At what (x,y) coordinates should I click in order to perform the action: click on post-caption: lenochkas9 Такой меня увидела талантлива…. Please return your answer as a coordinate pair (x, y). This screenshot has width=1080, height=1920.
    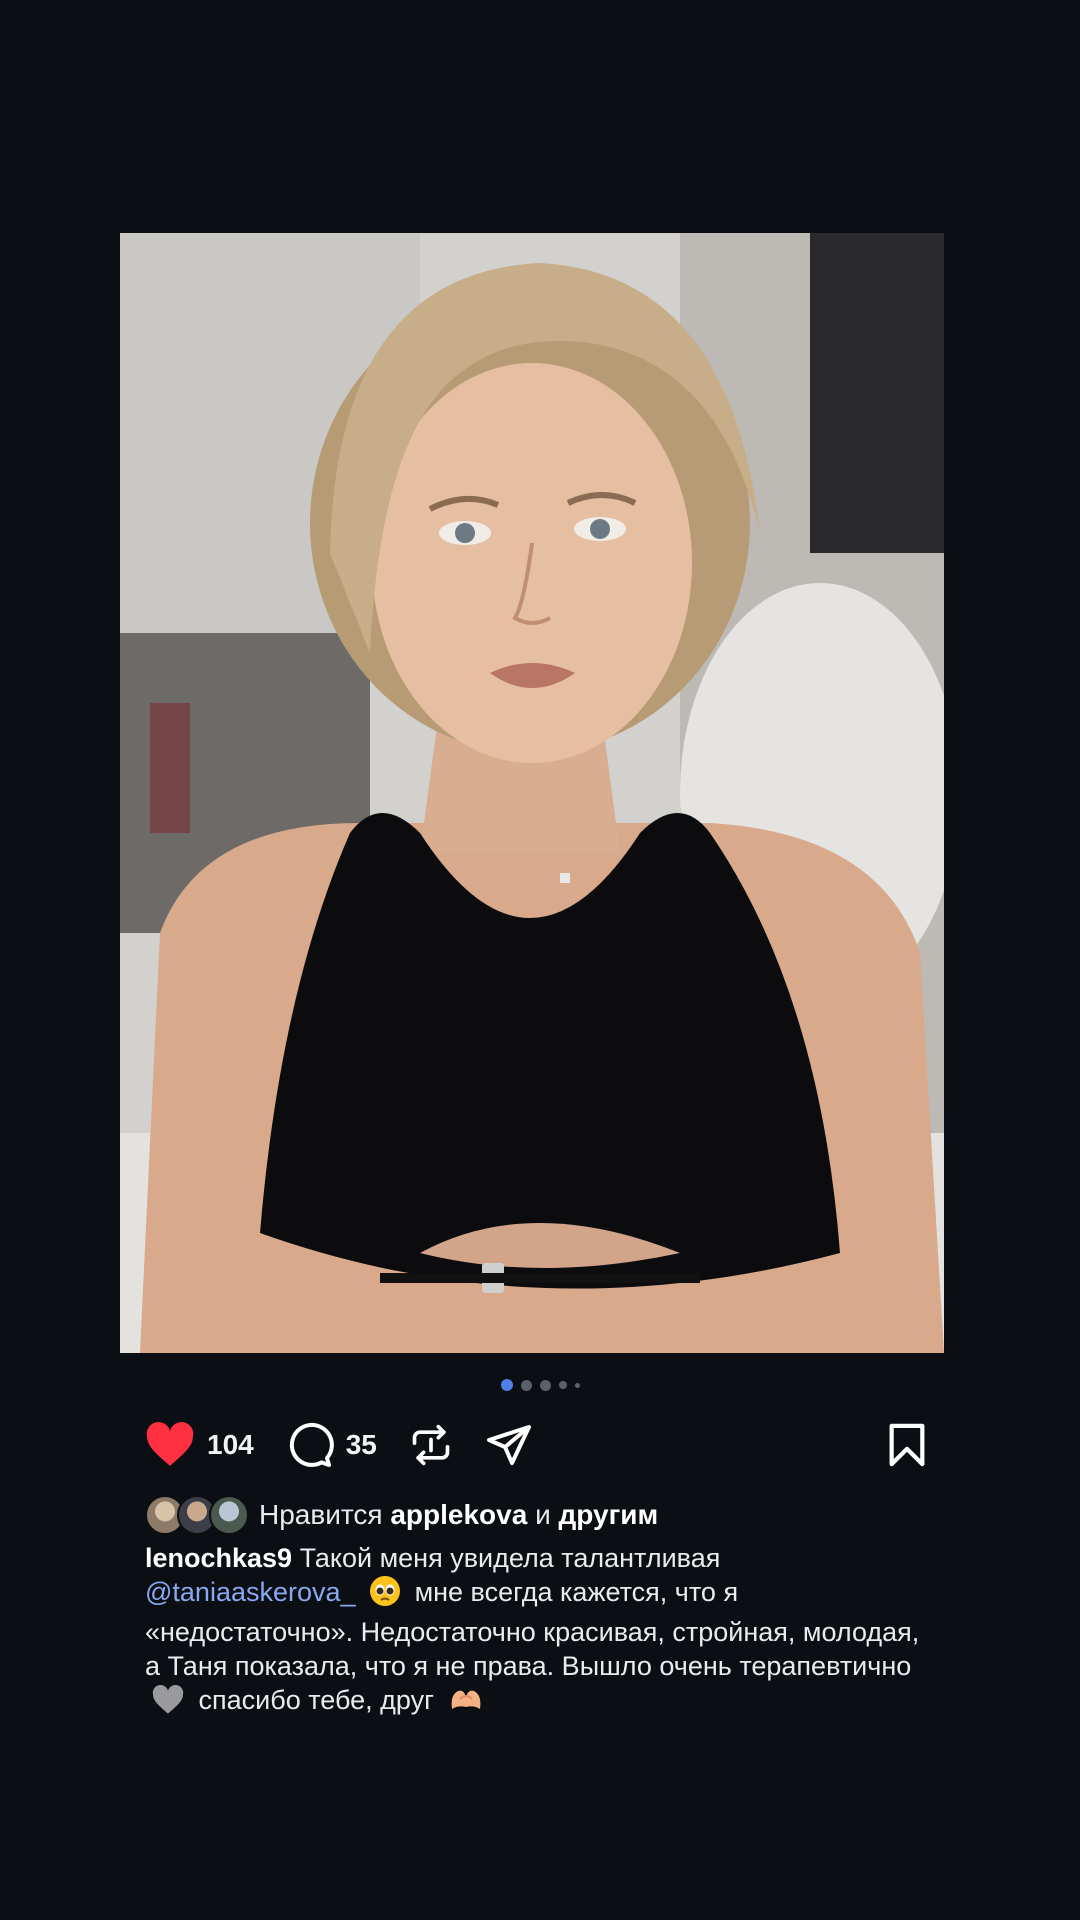
    Looking at the image, I should click on (540, 1632).